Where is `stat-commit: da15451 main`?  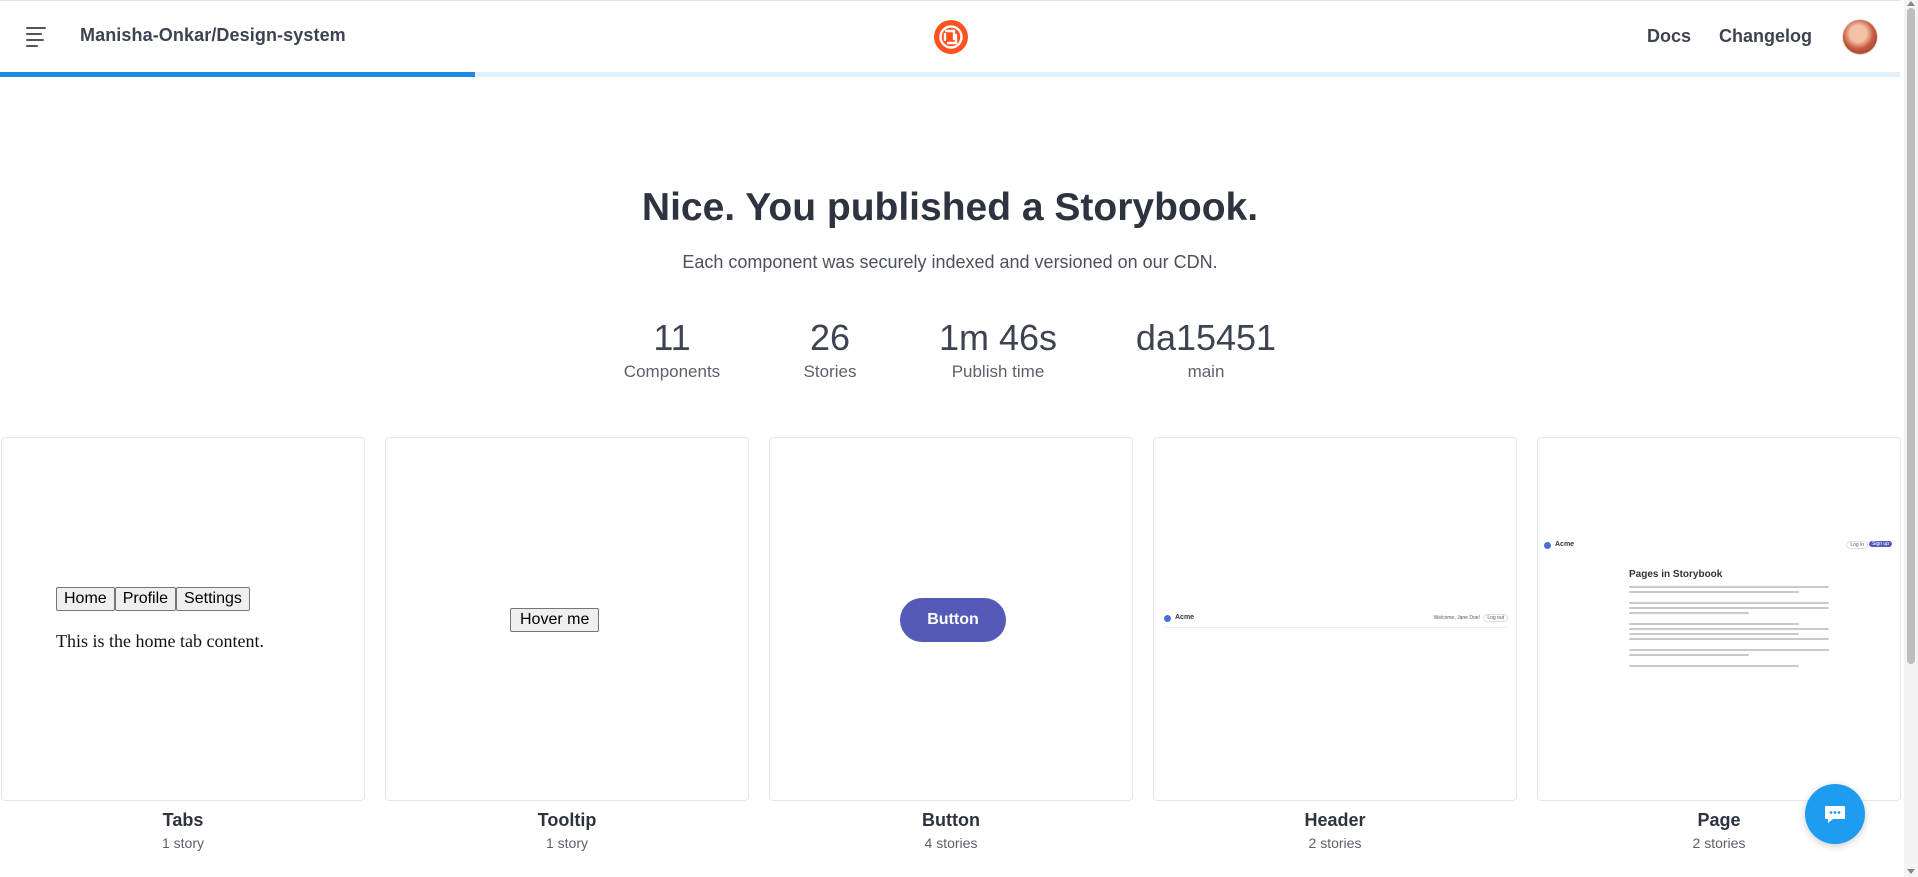
stat-commit: da15451 main is located at coordinates (1206, 350).